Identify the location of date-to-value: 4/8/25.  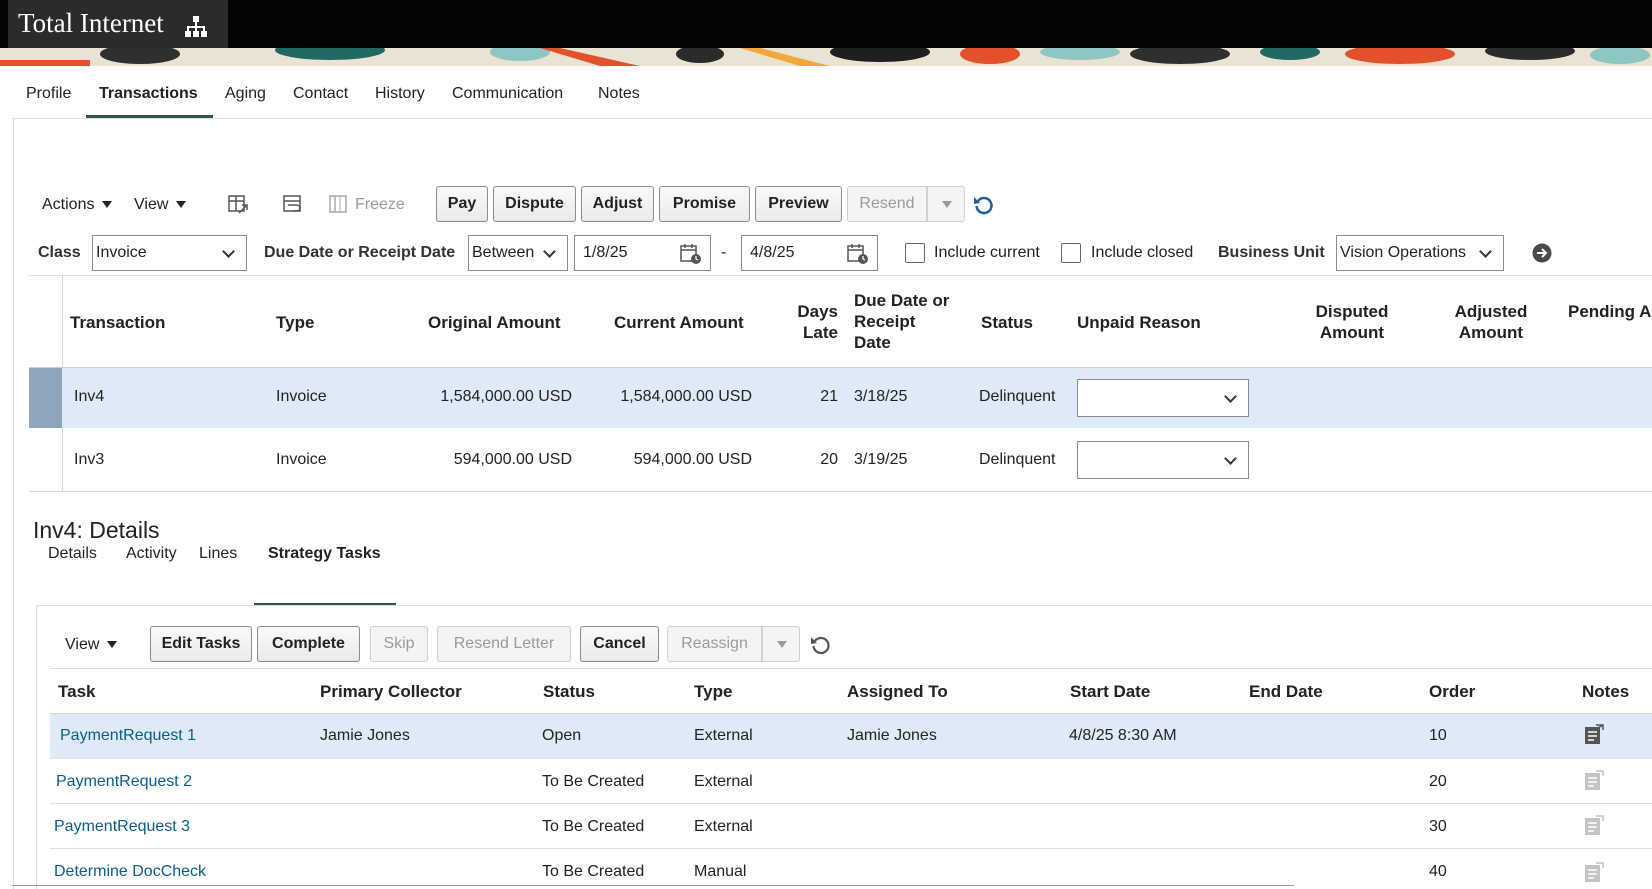
(772, 252).